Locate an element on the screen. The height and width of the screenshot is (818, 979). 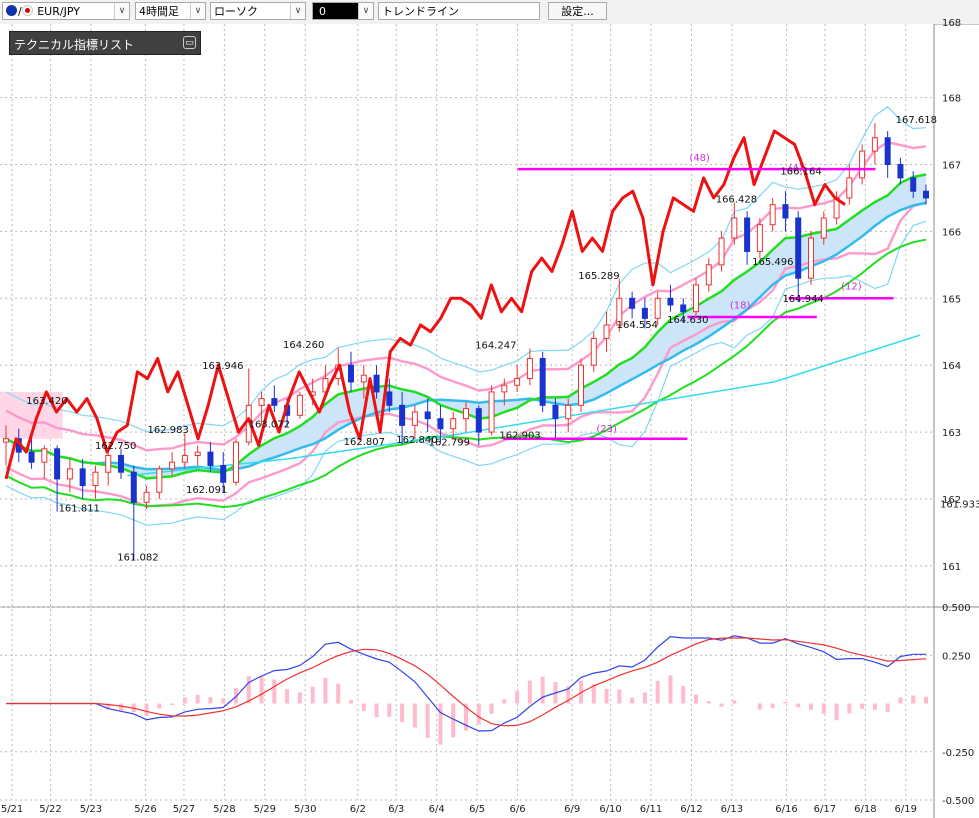
x-tick-label: 6/4 is located at coordinates (437, 809).